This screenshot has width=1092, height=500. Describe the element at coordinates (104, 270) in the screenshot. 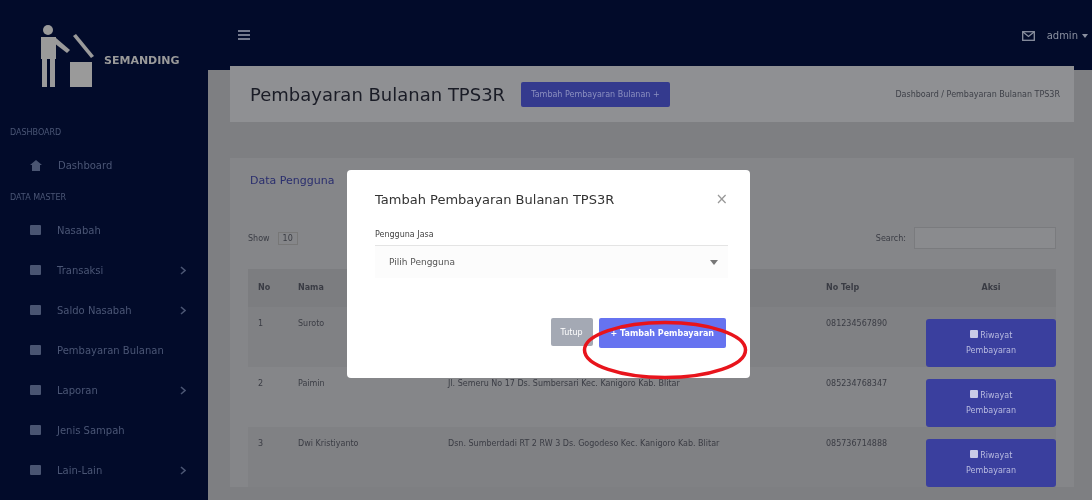

I see `sidebar-item: Transaksi` at that location.